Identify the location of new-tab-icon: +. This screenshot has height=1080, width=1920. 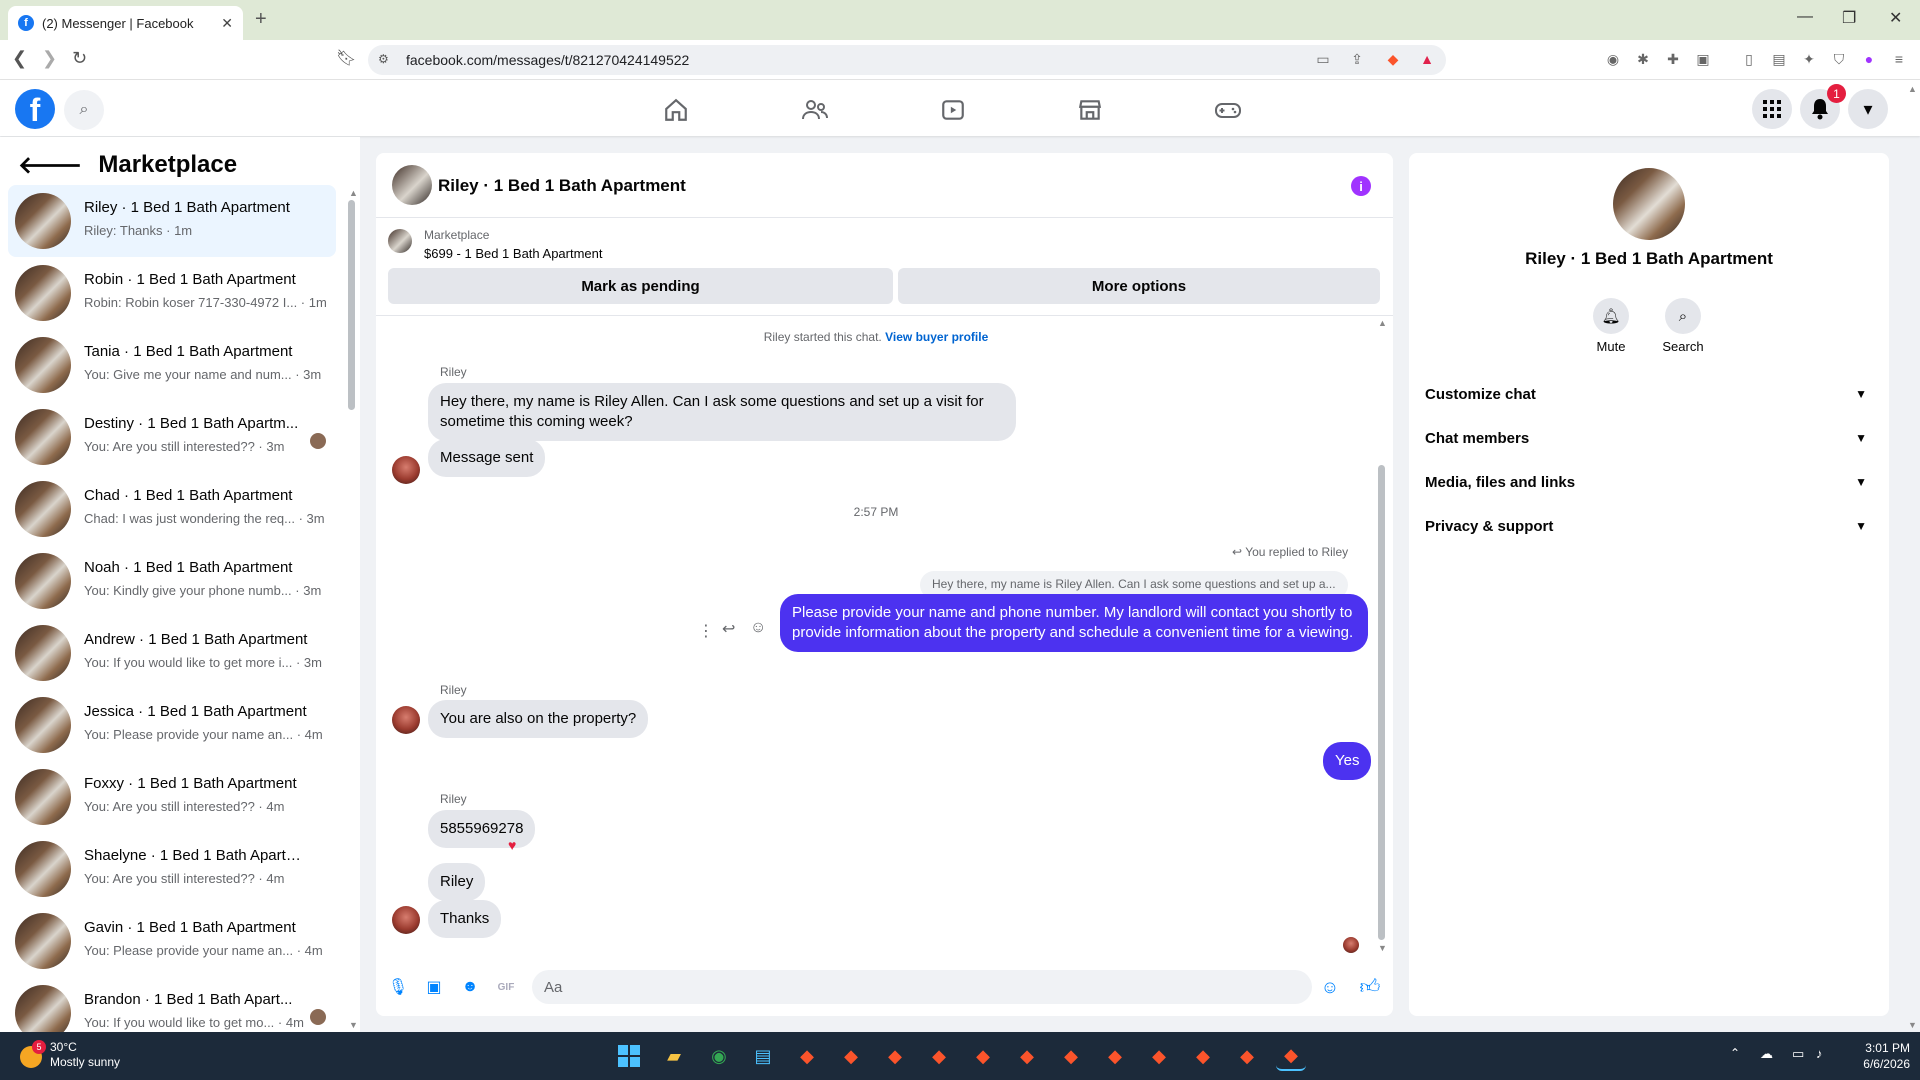
(261, 19).